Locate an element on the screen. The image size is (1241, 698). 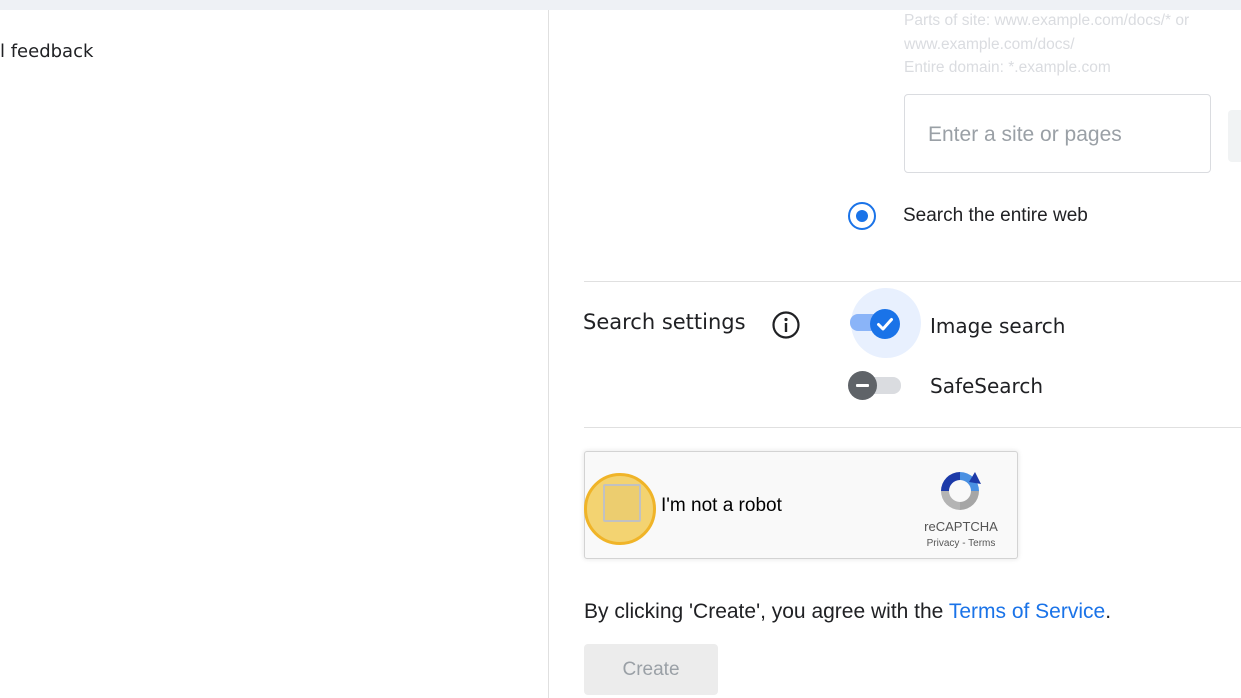
image-search-toggle-thumb is located at coordinates (885, 324).